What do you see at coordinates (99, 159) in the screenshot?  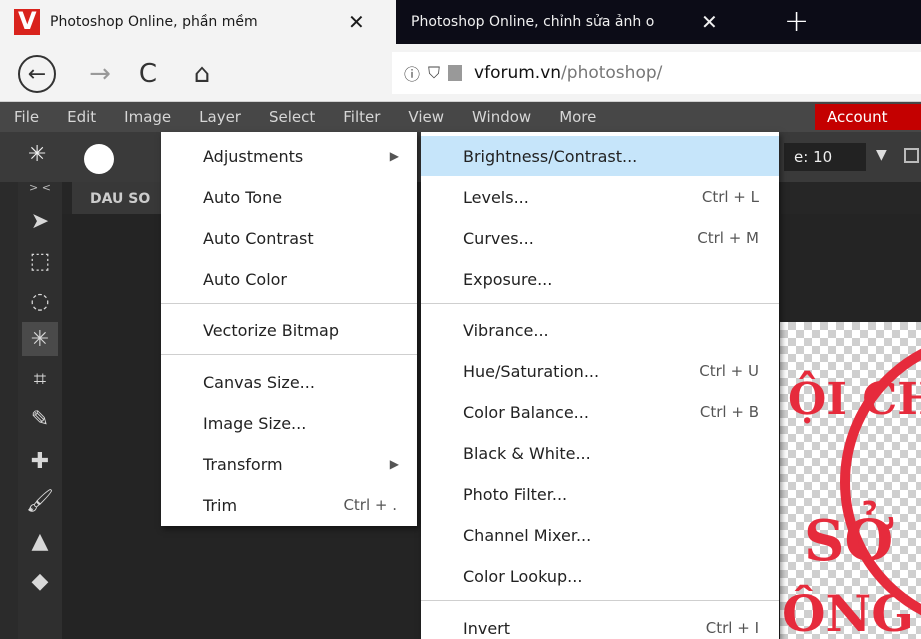 I see `selection-mode-icon` at bounding box center [99, 159].